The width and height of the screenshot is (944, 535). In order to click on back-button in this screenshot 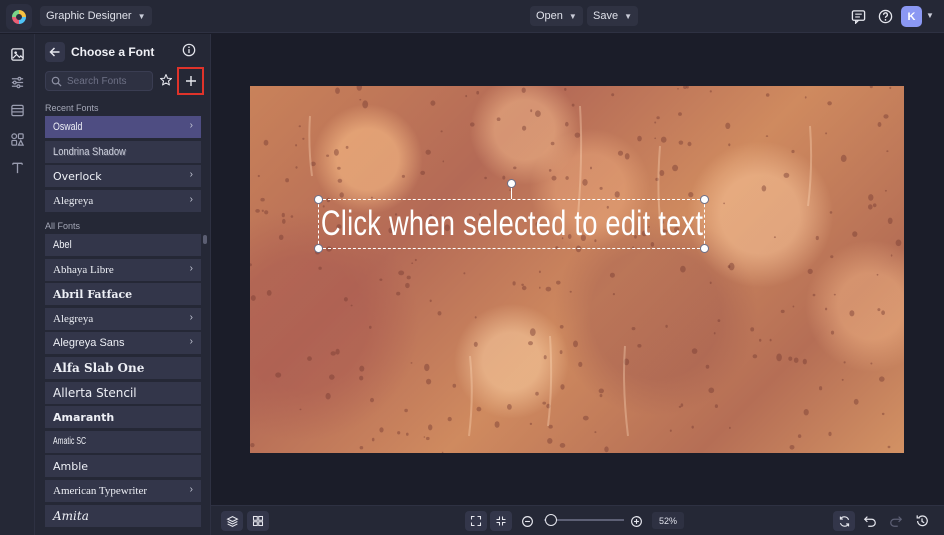, I will do `click(55, 52)`.